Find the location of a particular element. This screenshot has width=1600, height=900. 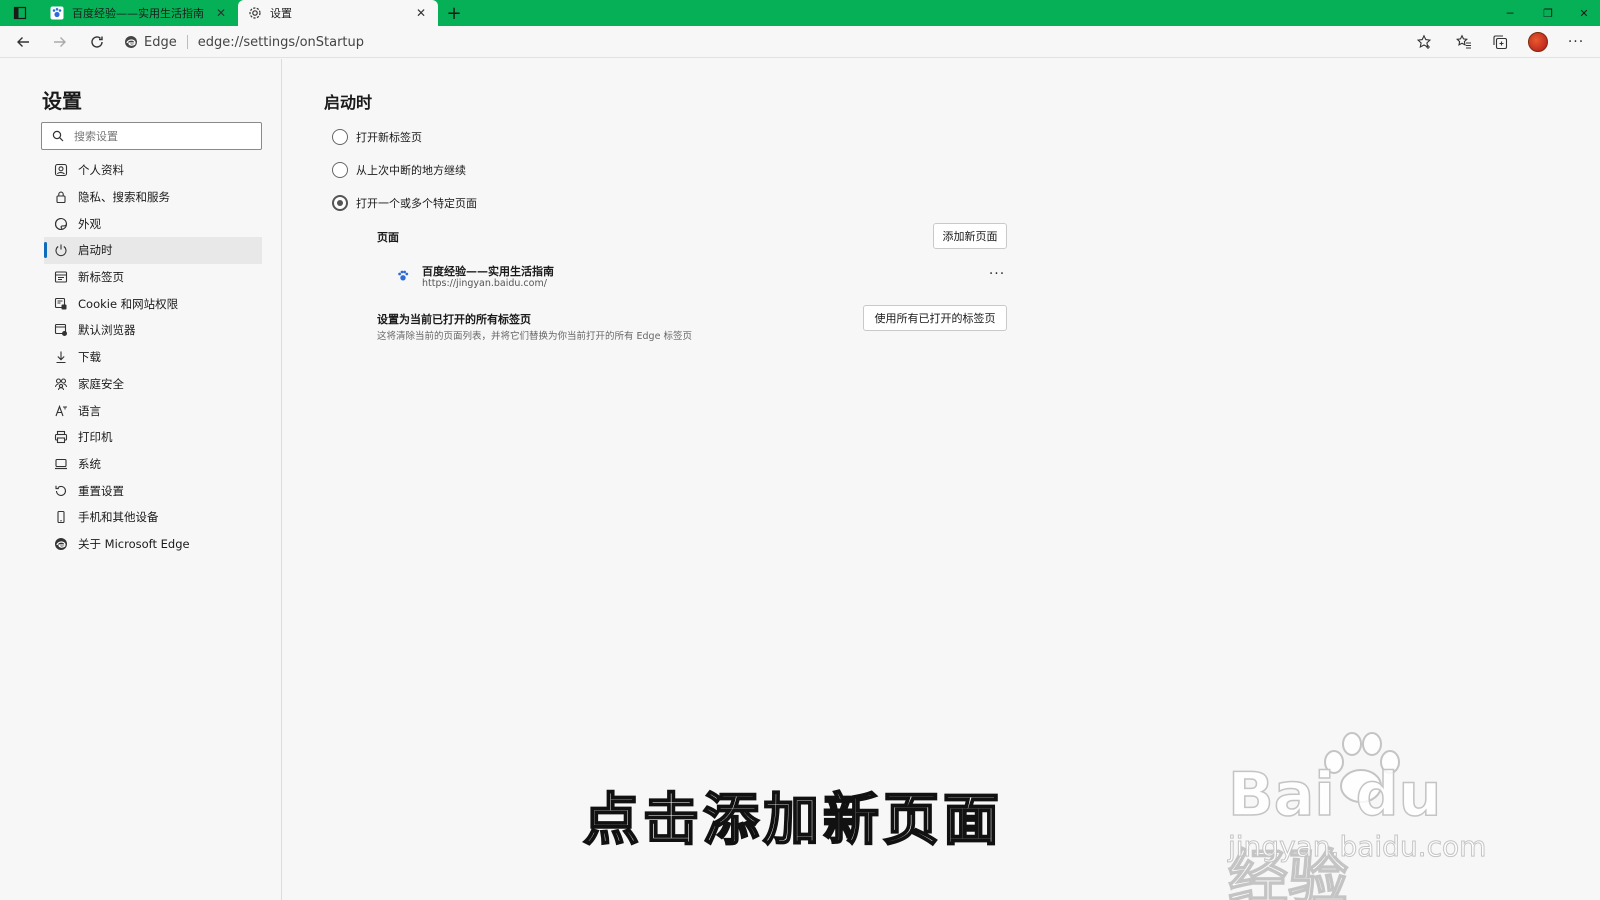

newtab-icon is located at coordinates (61, 277).